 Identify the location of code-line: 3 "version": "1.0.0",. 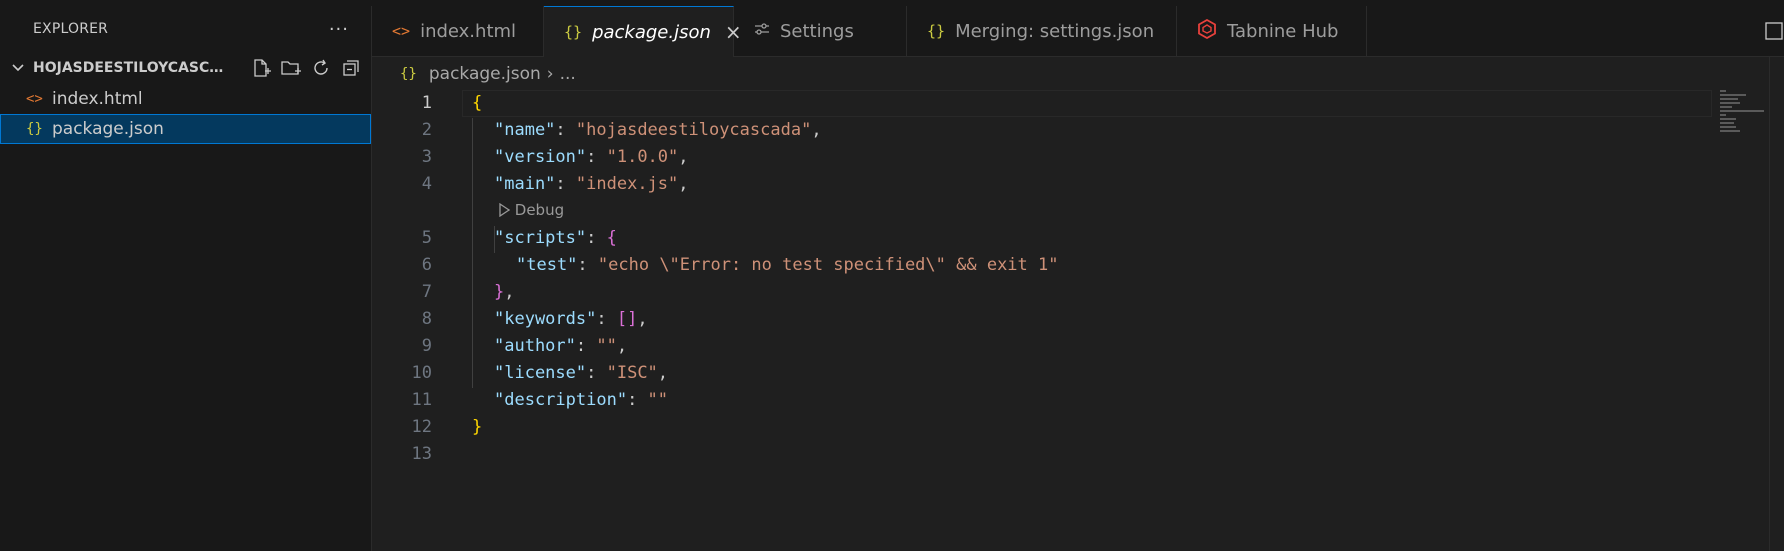
(1042, 157).